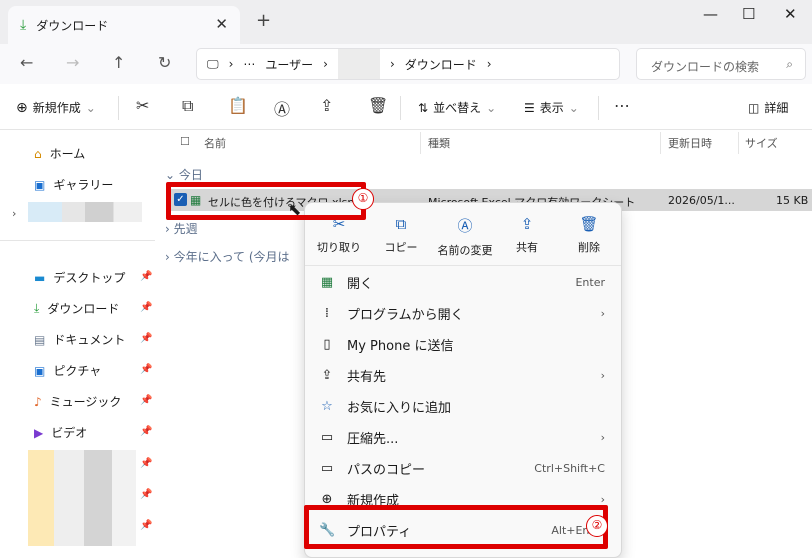  I want to click on rename-icon: Ⓐ, so click(282, 108).